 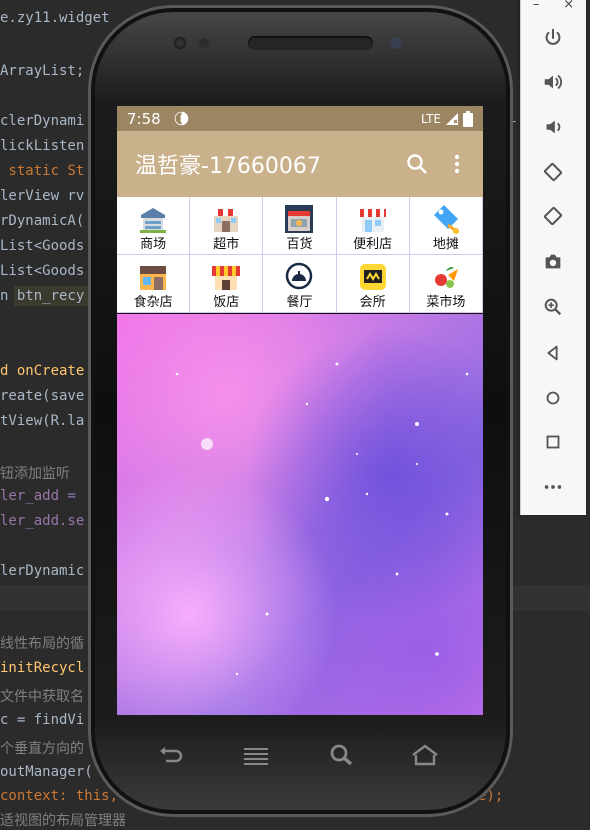 I want to click on hardware-search-key, so click(x=341, y=755).